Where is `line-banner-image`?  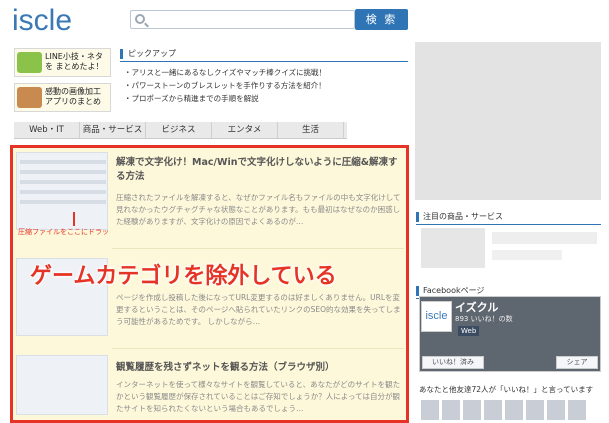 line-banner-image is located at coordinates (29, 62).